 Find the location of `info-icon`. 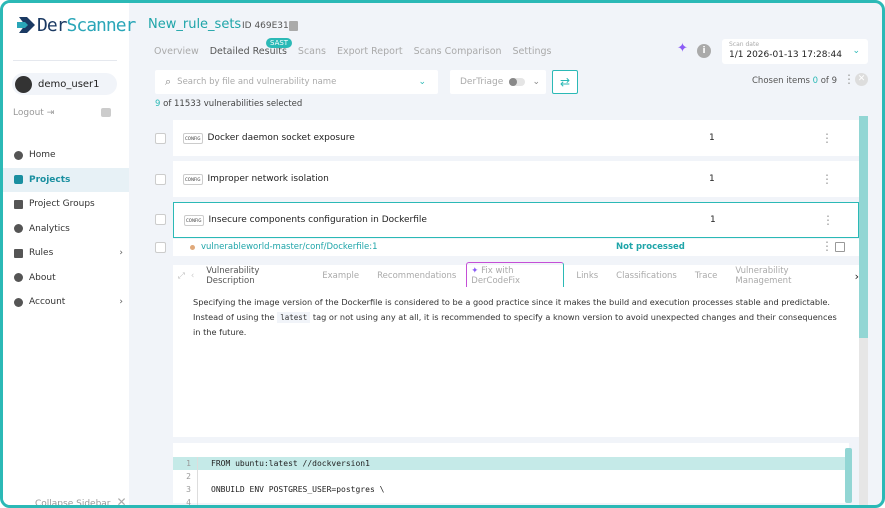

info-icon is located at coordinates (18, 278).